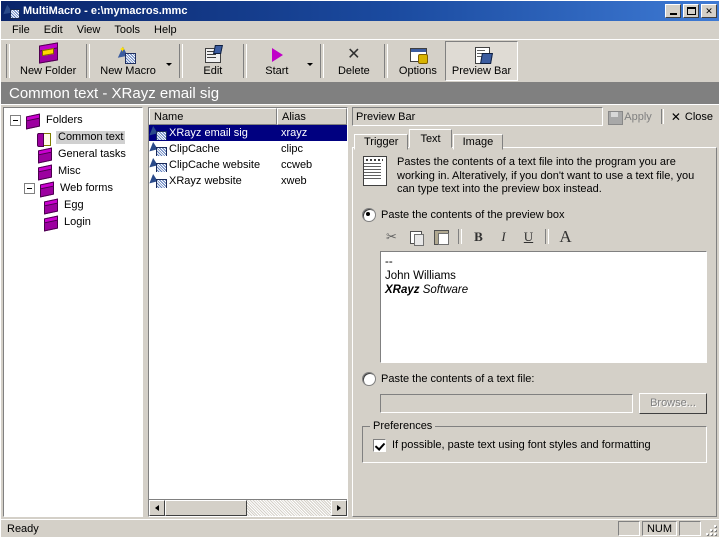 The width and height of the screenshot is (720, 538). I want to click on table-row: XRayz website xweb, so click(248, 181).